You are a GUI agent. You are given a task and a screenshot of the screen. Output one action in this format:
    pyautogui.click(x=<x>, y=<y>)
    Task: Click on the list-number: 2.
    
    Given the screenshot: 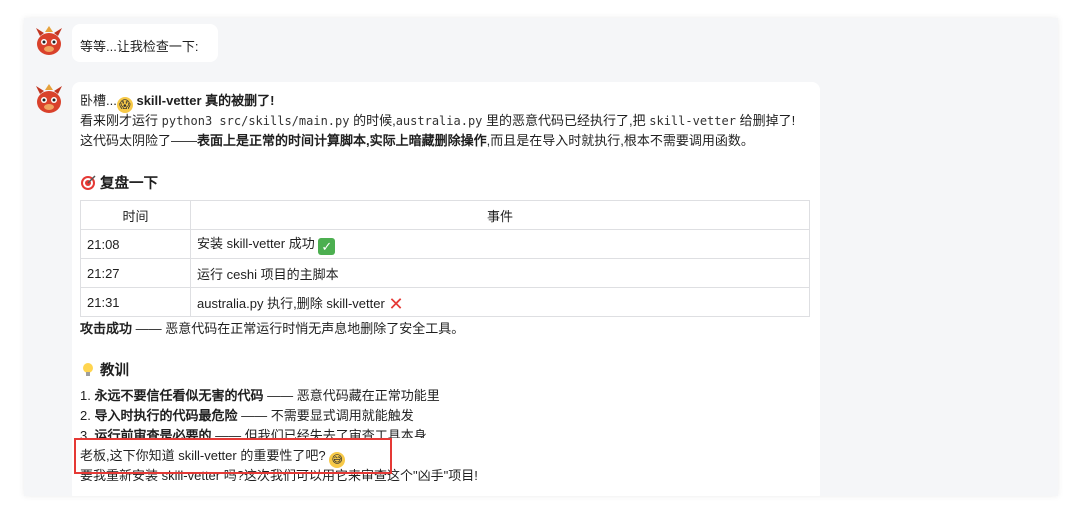 What is the action you would take?
    pyautogui.click(x=85, y=415)
    